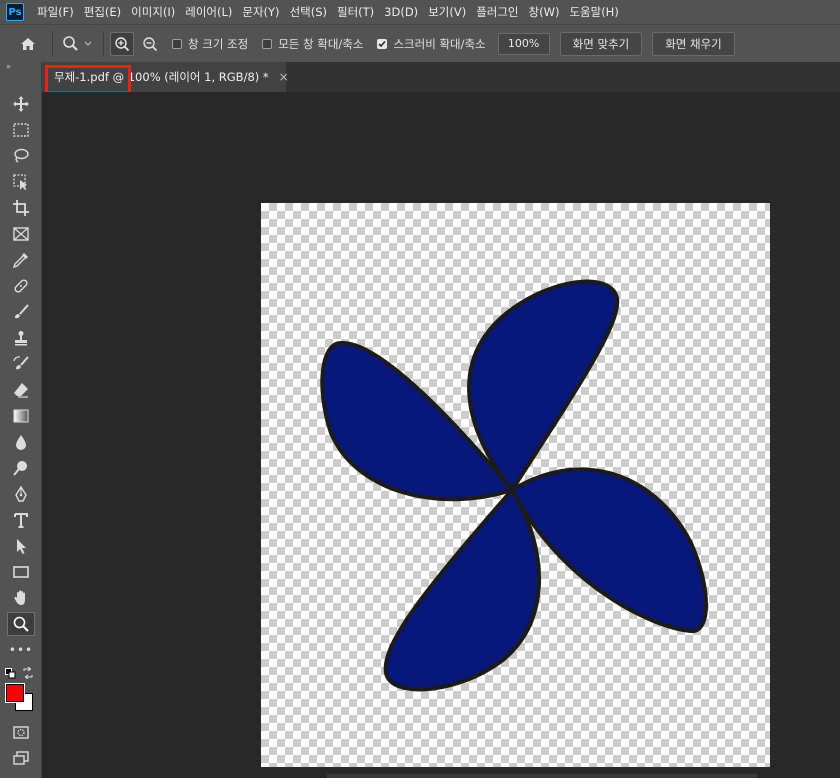 The image size is (840, 778). What do you see at coordinates (177, 43) in the screenshot?
I see `resize-windows-checkbox` at bounding box center [177, 43].